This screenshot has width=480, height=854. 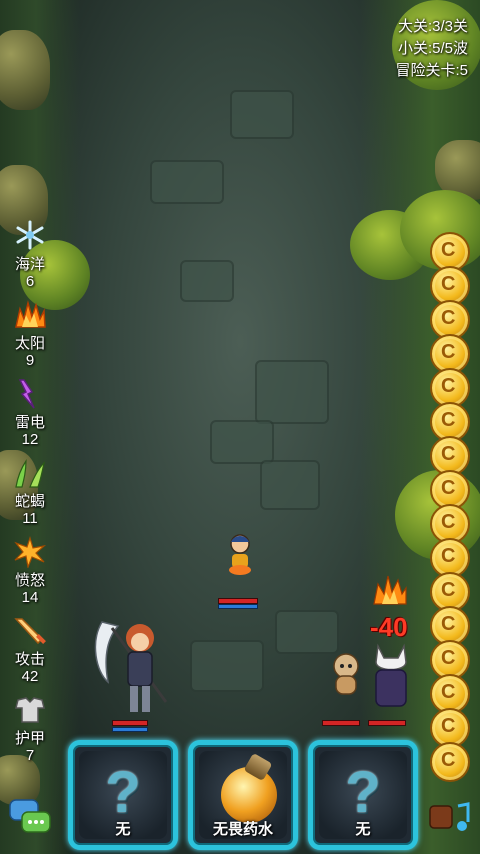 I want to click on stage-info: 大关:3/3关 小关:5/5波 冒险关卡:5, so click(x=431, y=49).